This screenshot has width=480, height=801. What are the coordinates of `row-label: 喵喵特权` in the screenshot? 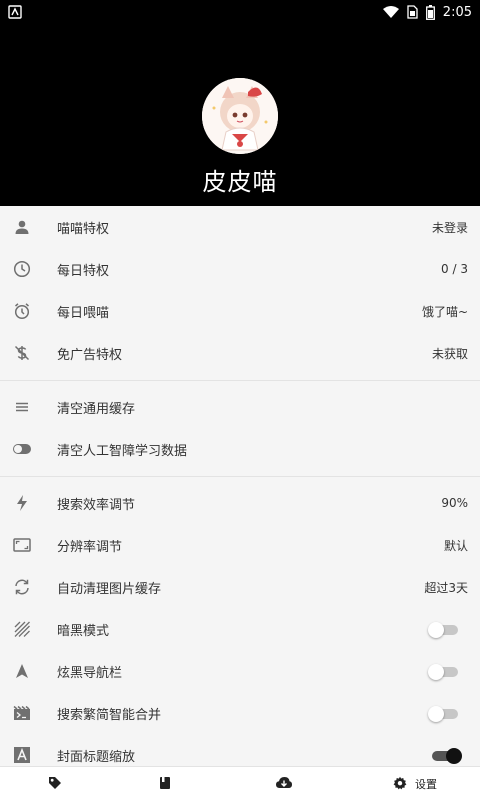 It's located at (83, 229).